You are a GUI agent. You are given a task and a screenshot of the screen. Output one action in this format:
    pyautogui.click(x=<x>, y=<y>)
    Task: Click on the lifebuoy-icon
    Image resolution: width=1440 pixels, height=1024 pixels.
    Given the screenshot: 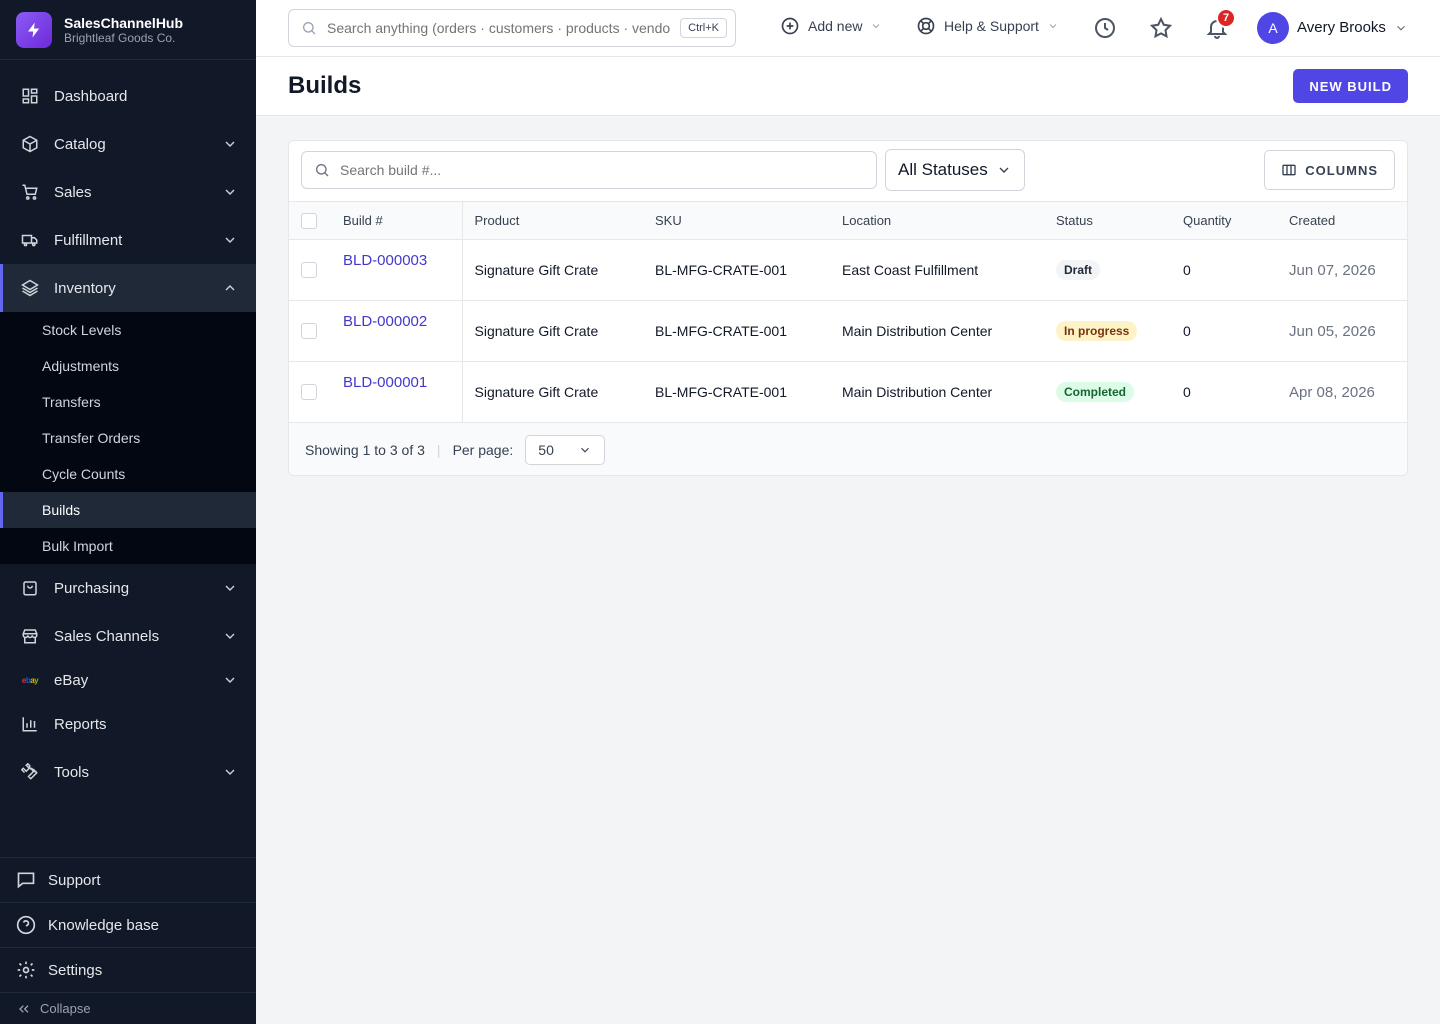 What is the action you would take?
    pyautogui.click(x=926, y=26)
    